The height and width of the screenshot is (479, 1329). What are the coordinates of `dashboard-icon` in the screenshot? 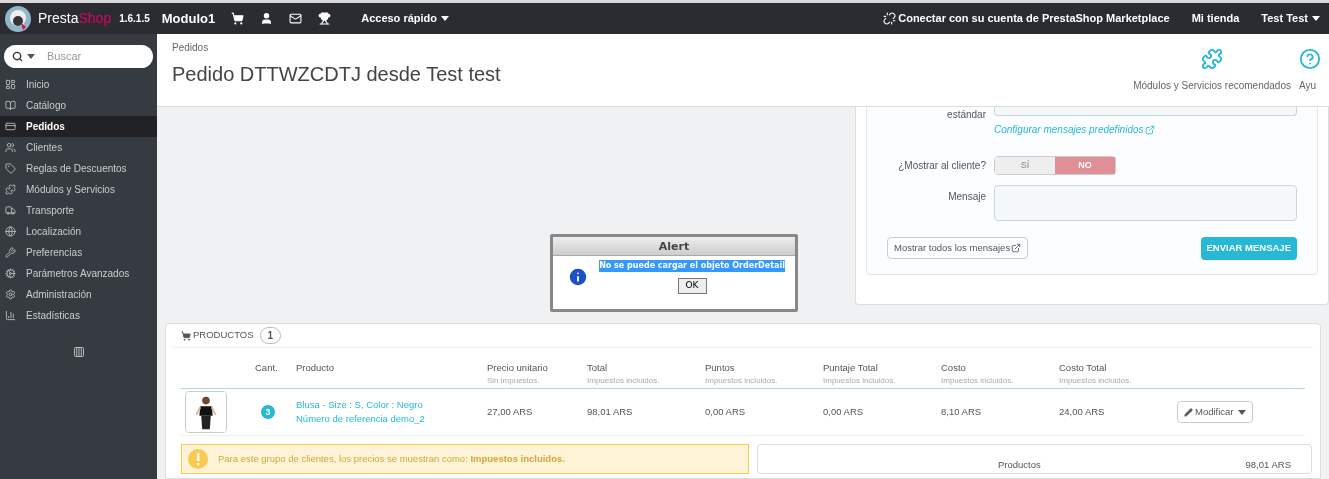 It's located at (10, 84).